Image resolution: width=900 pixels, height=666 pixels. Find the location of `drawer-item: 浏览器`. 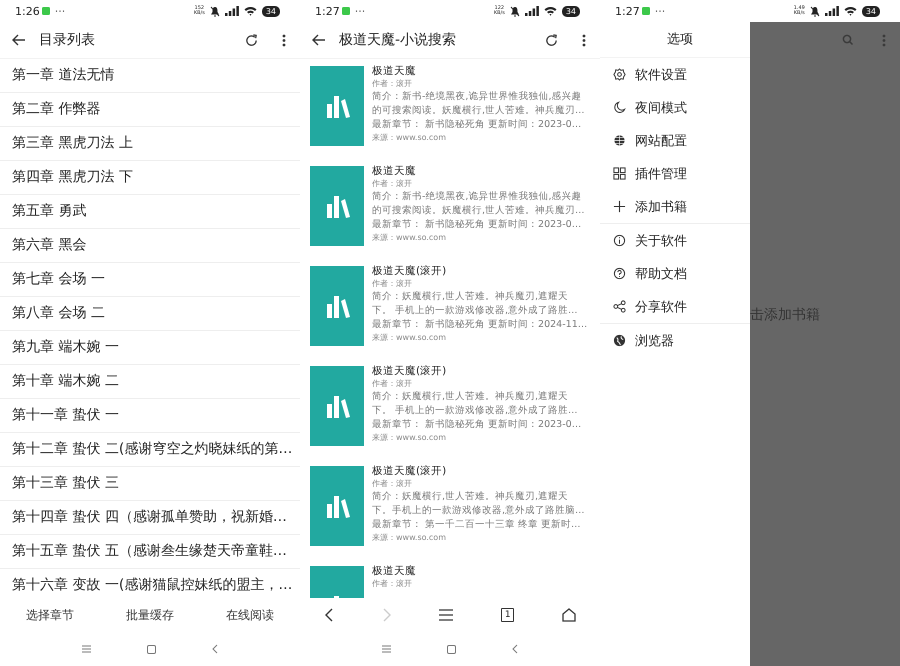

drawer-item: 浏览器 is located at coordinates (675, 340).